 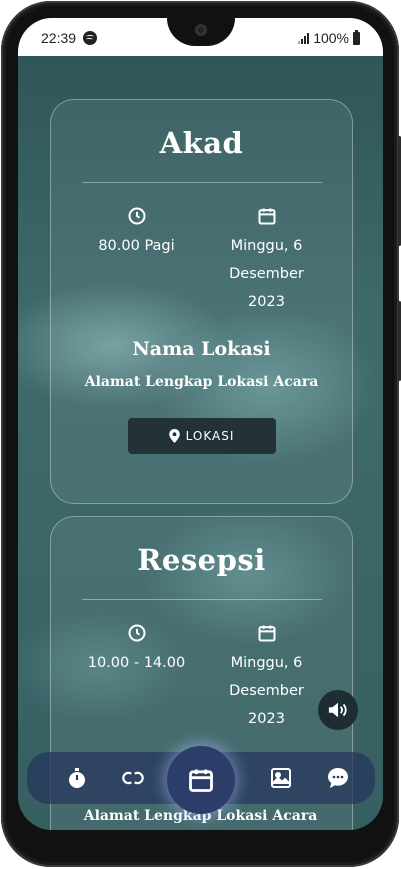 I want to click on akad-address: Alamat Lengkap Lokasi Acara, so click(x=201, y=382).